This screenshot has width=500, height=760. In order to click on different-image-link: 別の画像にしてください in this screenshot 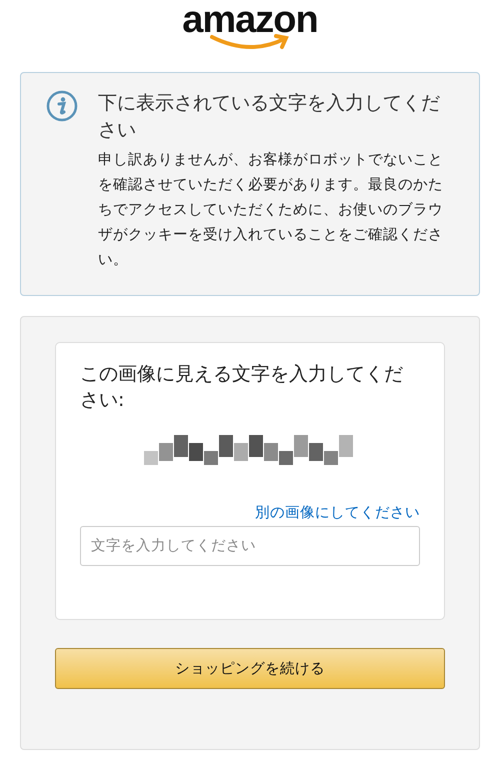, I will do `click(337, 512)`.